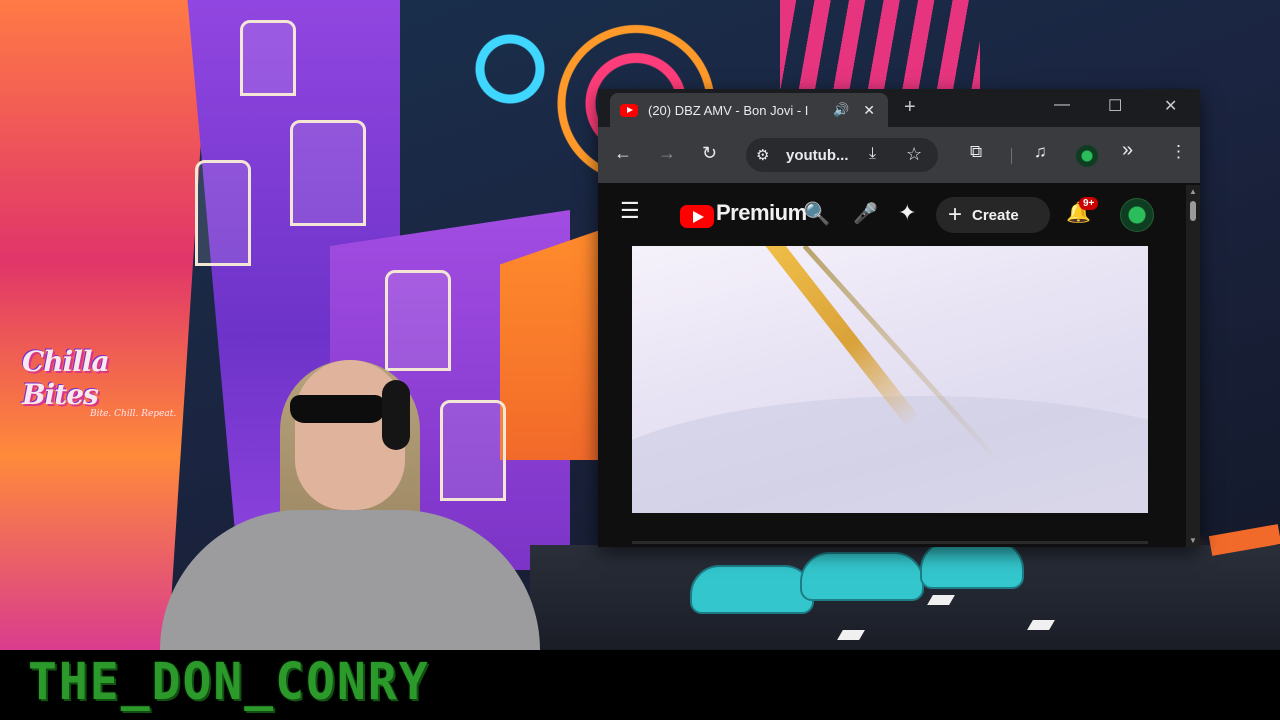 The height and width of the screenshot is (720, 1280). I want to click on youtube-logo-icon, so click(697, 216).